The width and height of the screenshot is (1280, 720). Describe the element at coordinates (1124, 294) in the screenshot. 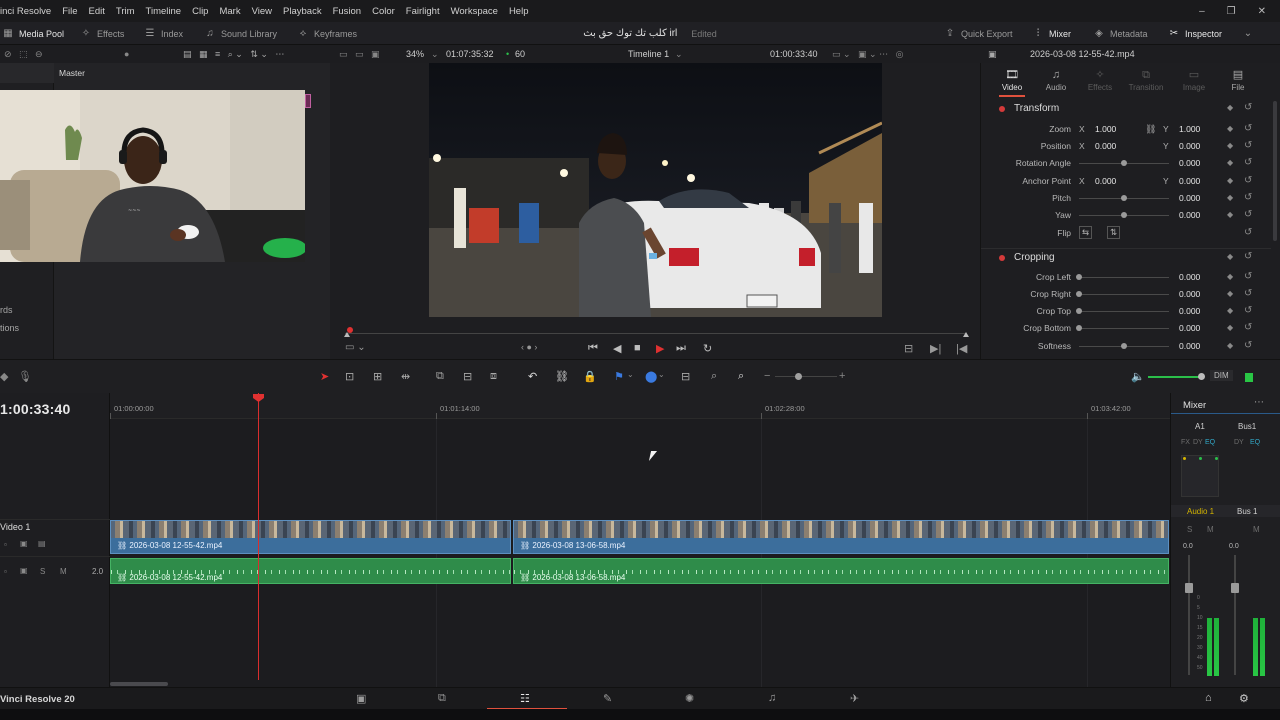

I see `crop-right-slider-track` at that location.